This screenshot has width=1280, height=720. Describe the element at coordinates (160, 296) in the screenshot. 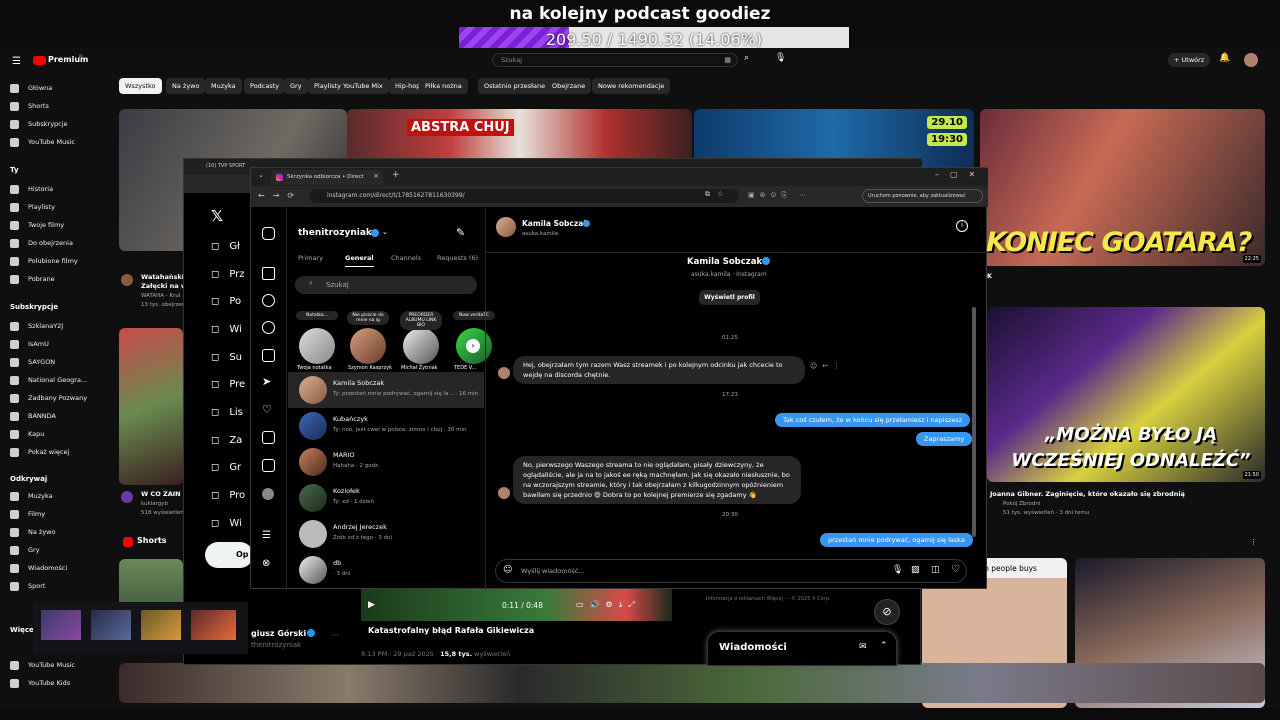

I see `video-channel: WATAHA - Krul` at that location.